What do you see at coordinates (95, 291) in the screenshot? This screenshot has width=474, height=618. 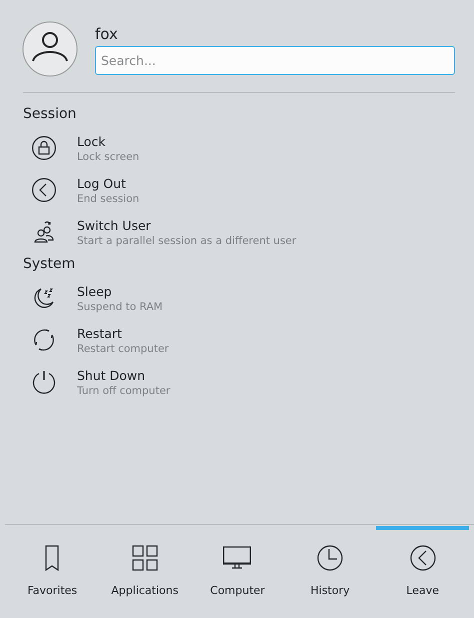 I see `item-title: Sleep` at bounding box center [95, 291].